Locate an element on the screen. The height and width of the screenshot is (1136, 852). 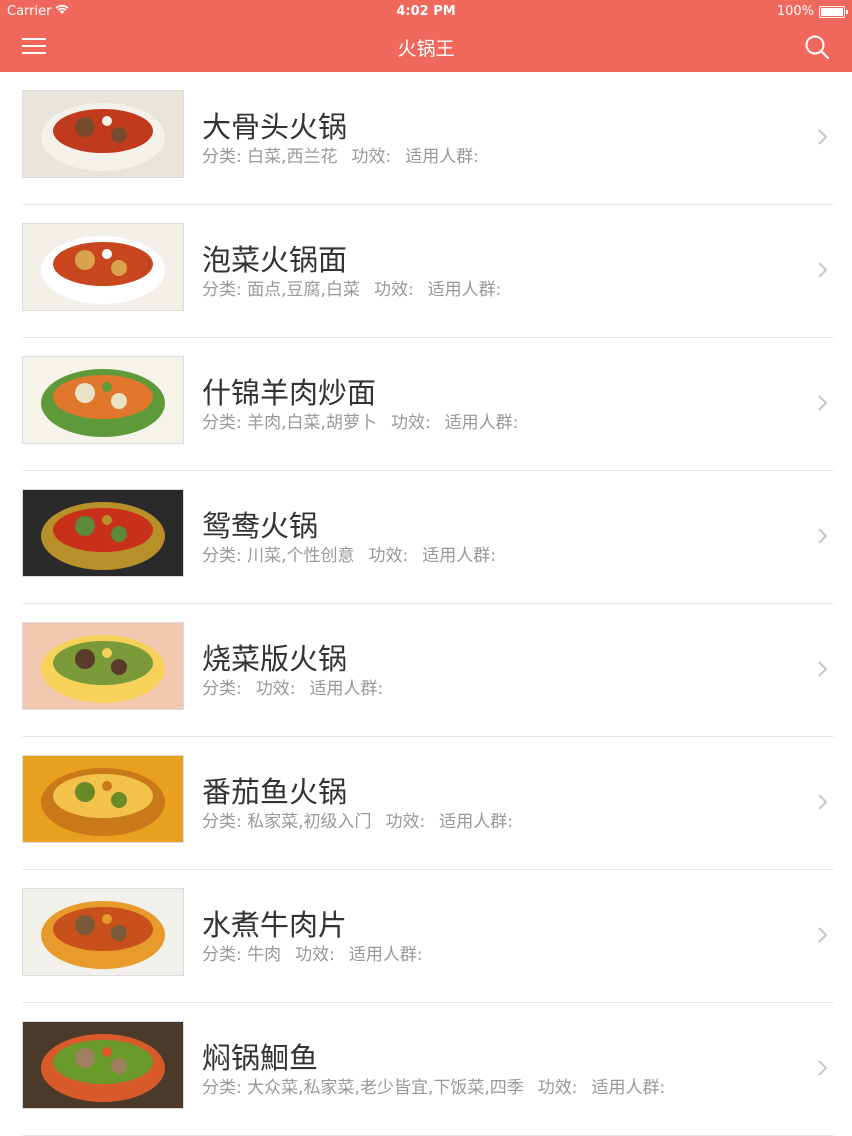
recipe-meta: 分类: 川菜,个性创意 功效: 适用人群: is located at coordinates (349, 553).